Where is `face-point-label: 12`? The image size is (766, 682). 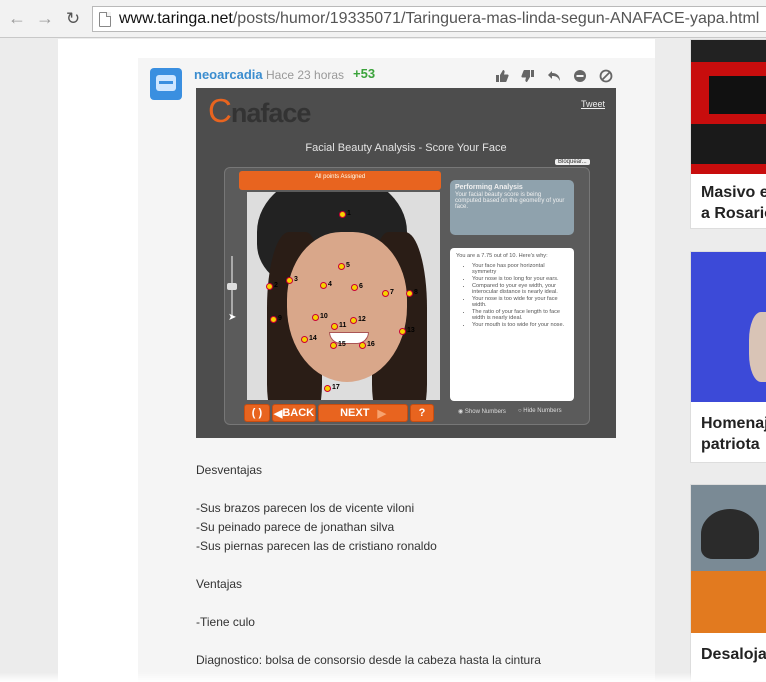 face-point-label: 12 is located at coordinates (362, 319).